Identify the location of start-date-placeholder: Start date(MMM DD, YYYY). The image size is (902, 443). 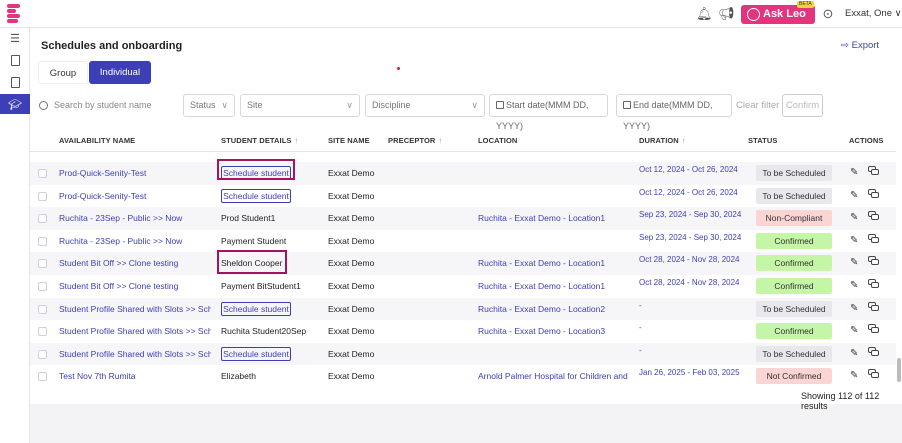
(542, 115).